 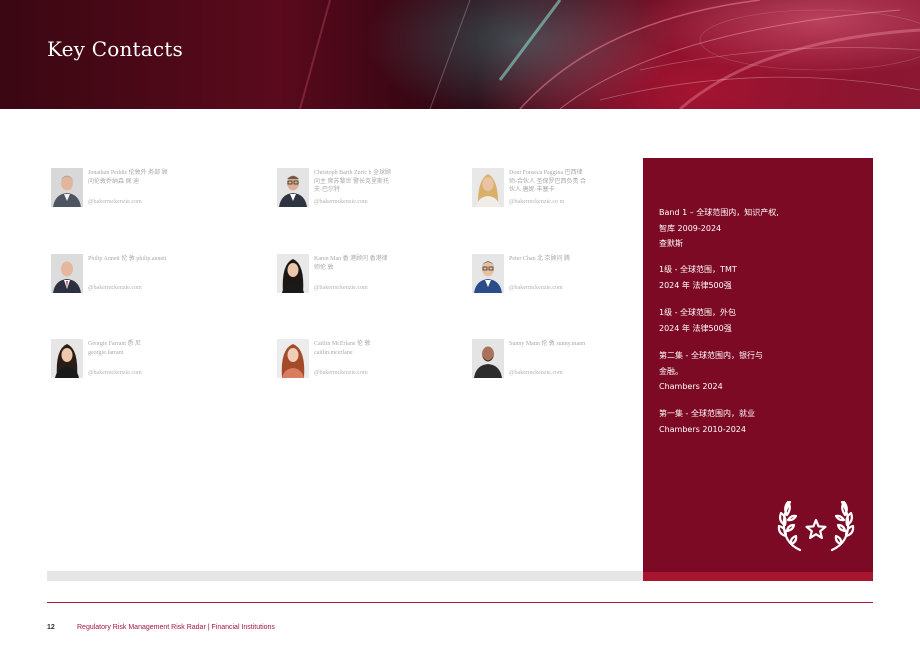 I want to click on award-entry: 第二集 - 全球范围内，银行与 金融。 Chambers 2024, so click(x=711, y=371).